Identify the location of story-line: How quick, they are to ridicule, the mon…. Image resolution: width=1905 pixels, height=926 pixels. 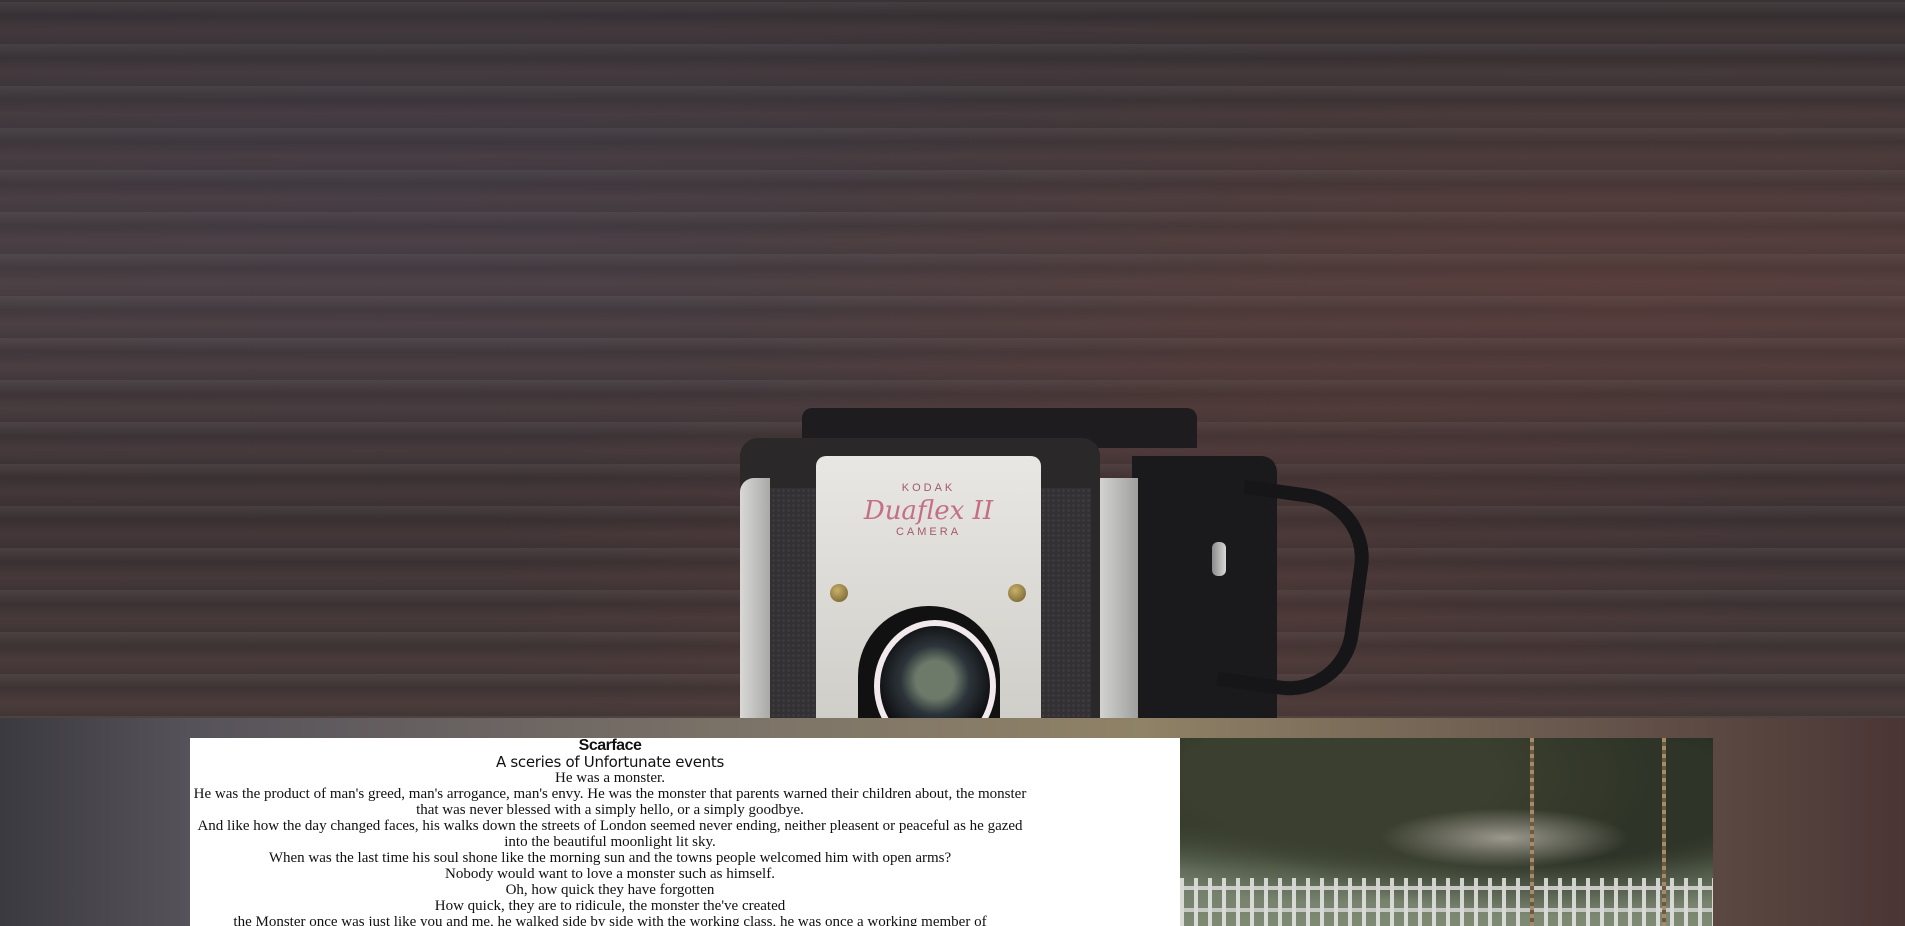
(610, 906).